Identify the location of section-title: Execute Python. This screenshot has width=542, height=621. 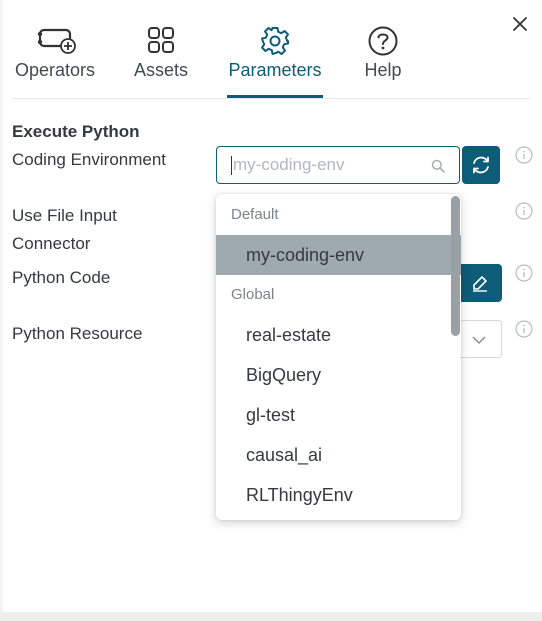
(76, 131).